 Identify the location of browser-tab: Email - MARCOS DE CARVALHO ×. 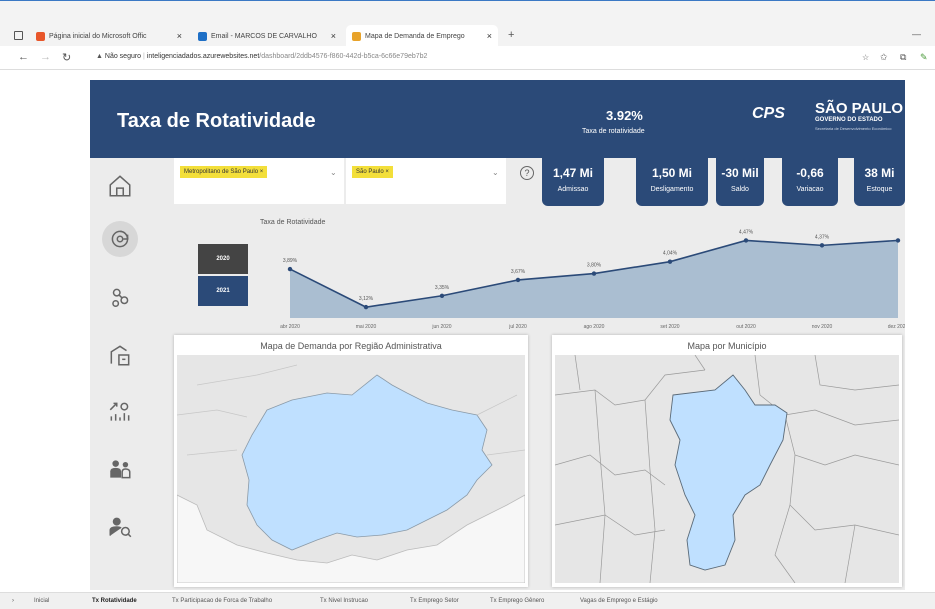
(267, 36).